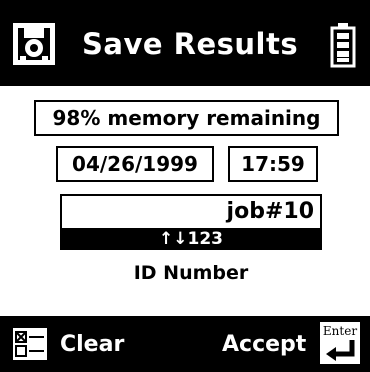  I want to click on clear-button: Clear, so click(82, 345).